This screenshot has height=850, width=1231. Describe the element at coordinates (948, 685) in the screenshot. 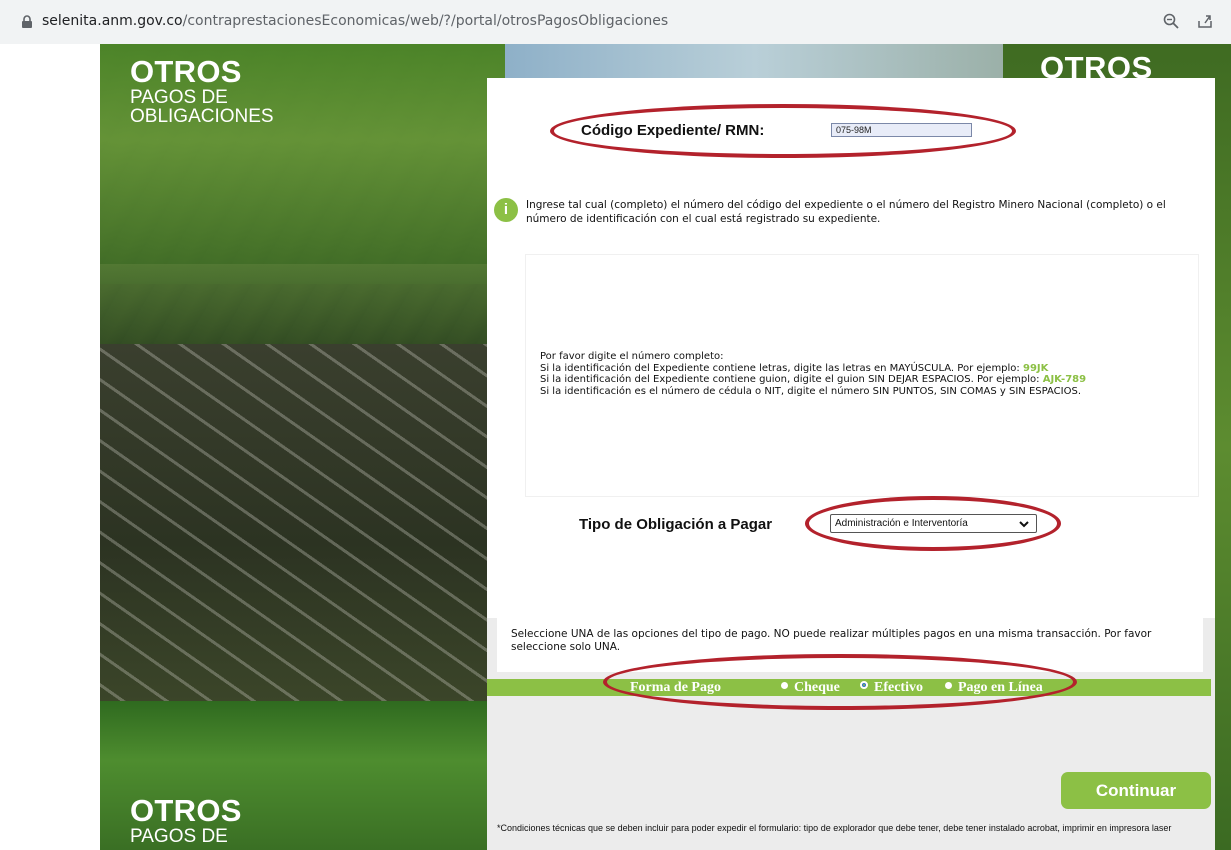

I see `radio-pago-en-linea` at that location.